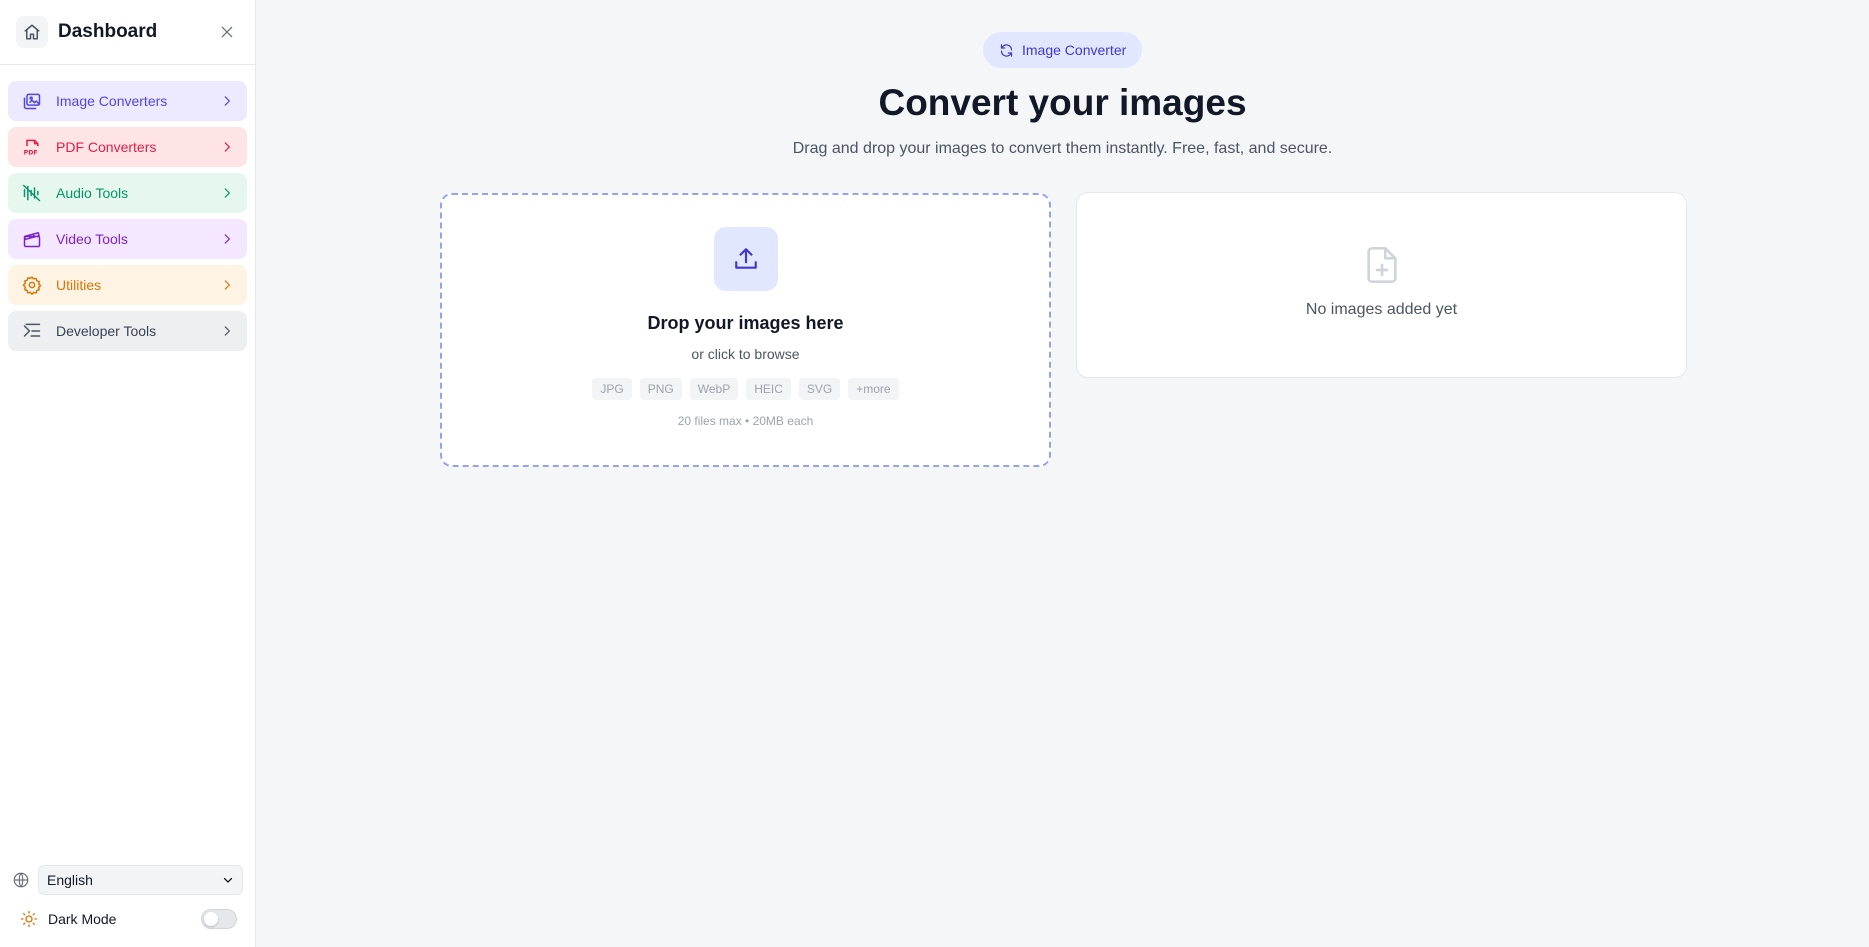 This screenshot has width=1869, height=947. I want to click on pdf-icon: PDF, so click(32, 147).